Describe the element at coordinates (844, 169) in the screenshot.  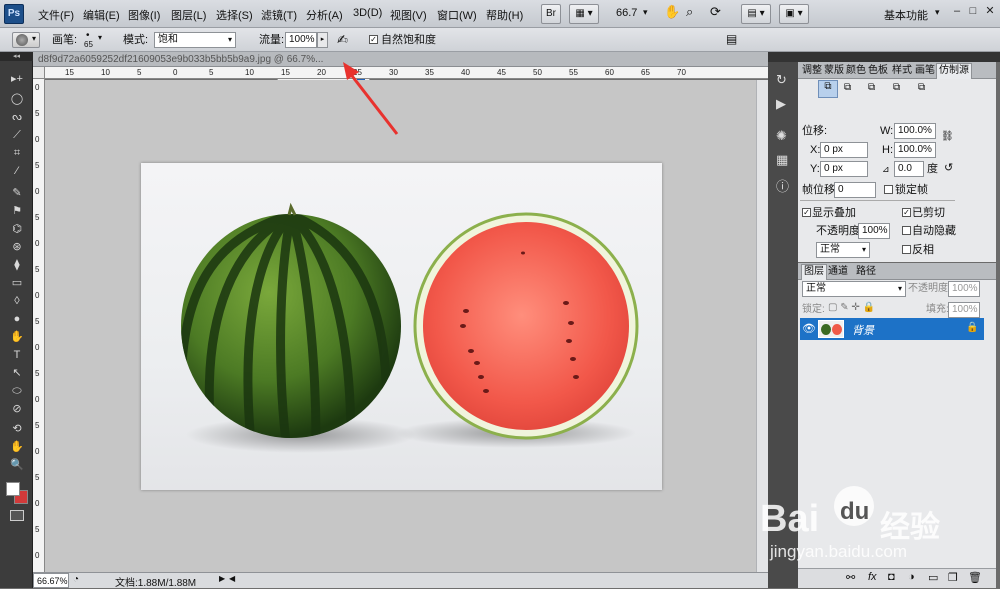
I see `y-input: 0 px` at that location.